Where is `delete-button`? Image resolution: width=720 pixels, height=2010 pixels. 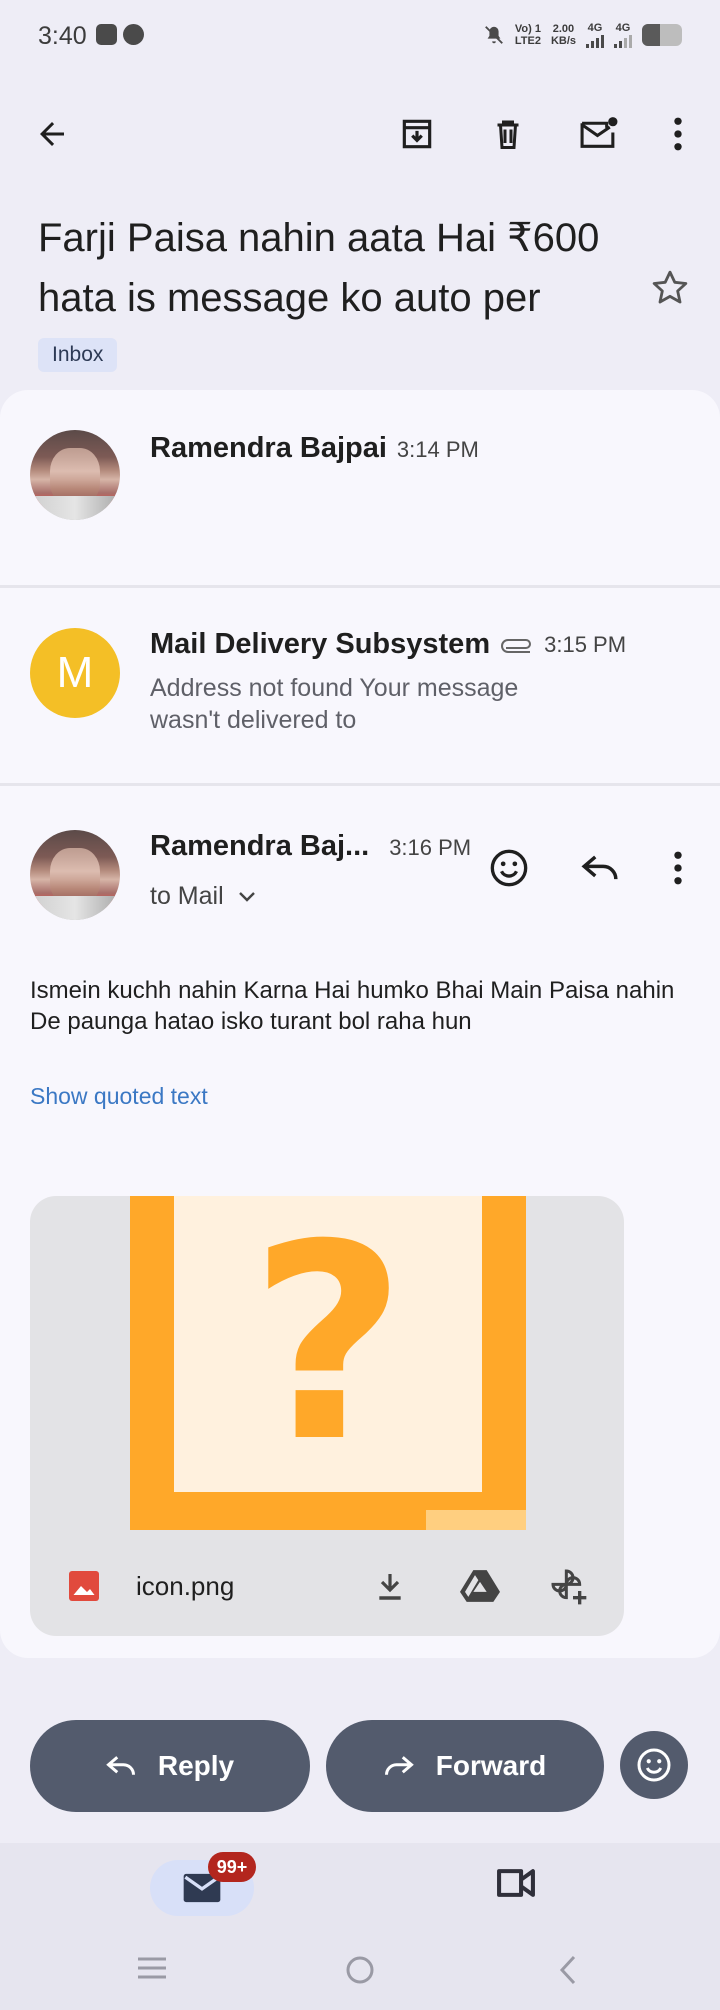
delete-button is located at coordinates (508, 134).